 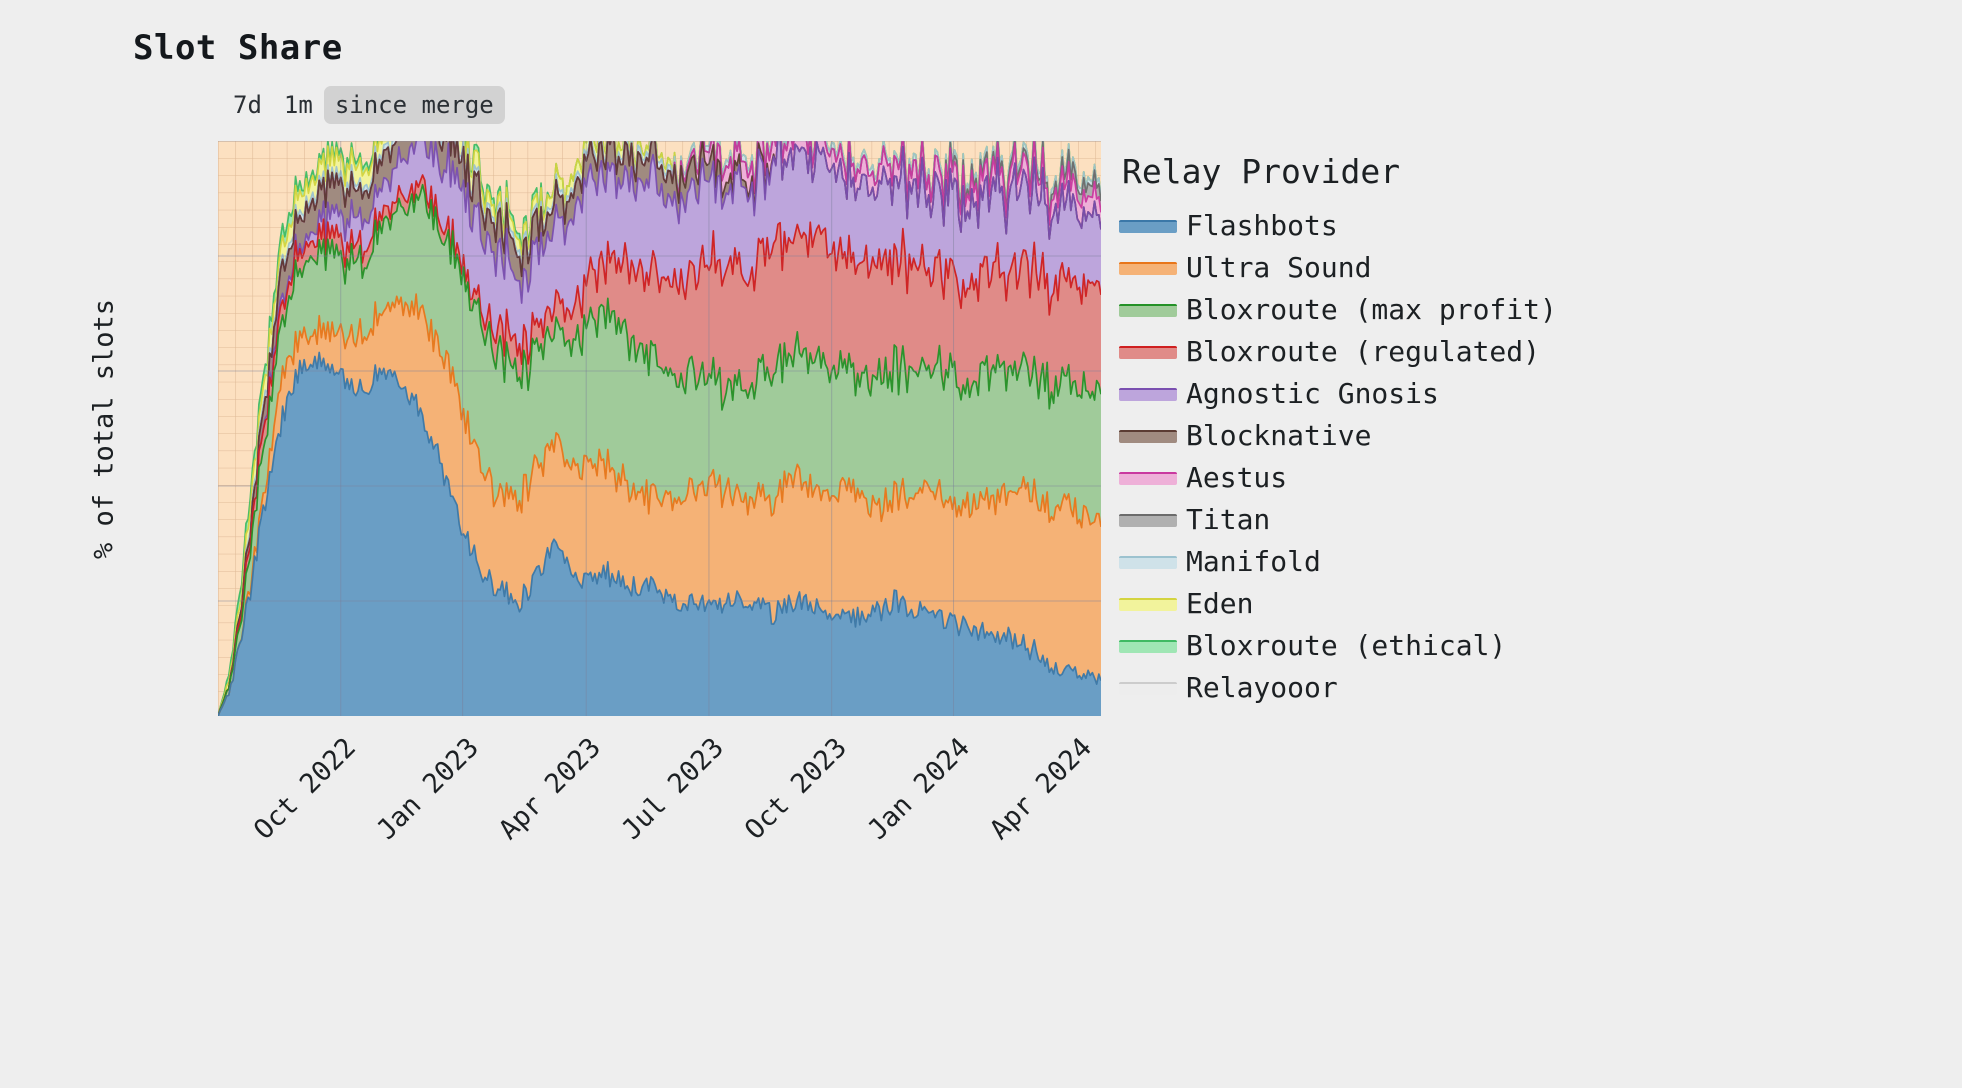 What do you see at coordinates (1261, 171) in the screenshot?
I see `legend-title: Relay Provider` at bounding box center [1261, 171].